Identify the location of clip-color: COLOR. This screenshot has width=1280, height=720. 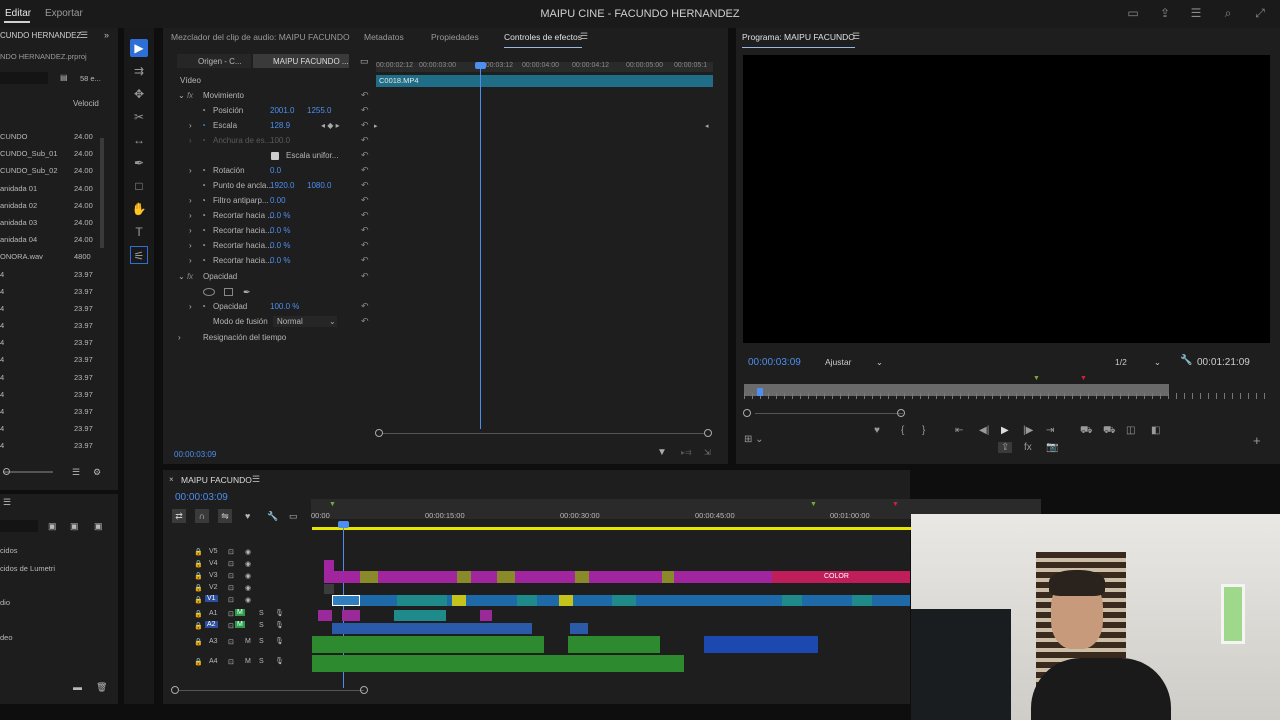
(841, 577).